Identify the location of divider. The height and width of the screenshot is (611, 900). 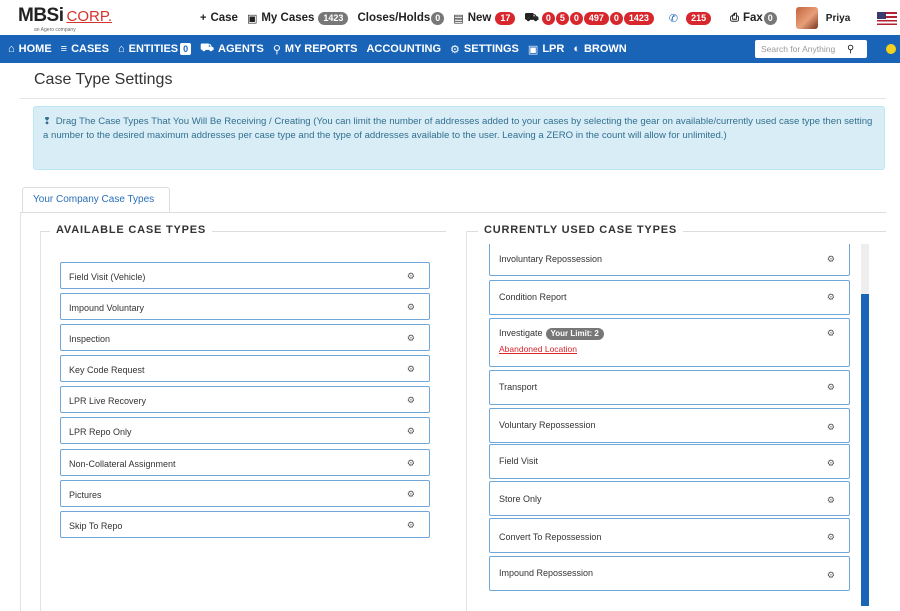
(453, 98).